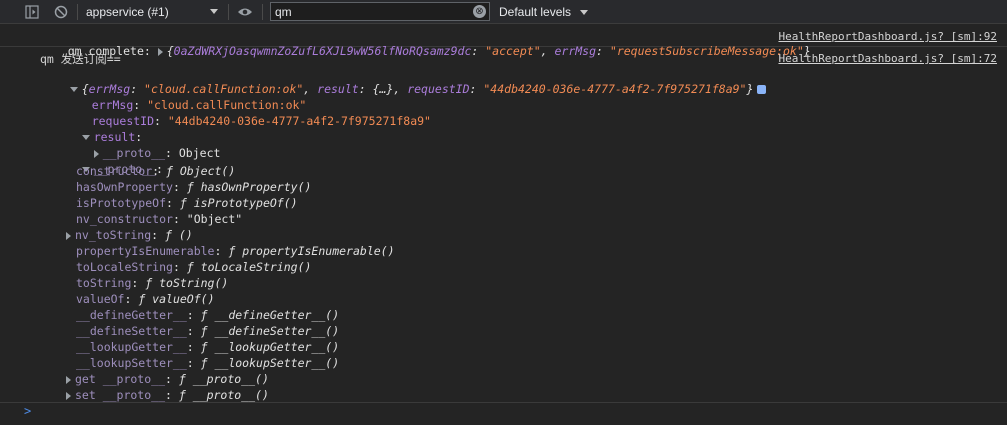  What do you see at coordinates (762, 89) in the screenshot?
I see `info-icon` at bounding box center [762, 89].